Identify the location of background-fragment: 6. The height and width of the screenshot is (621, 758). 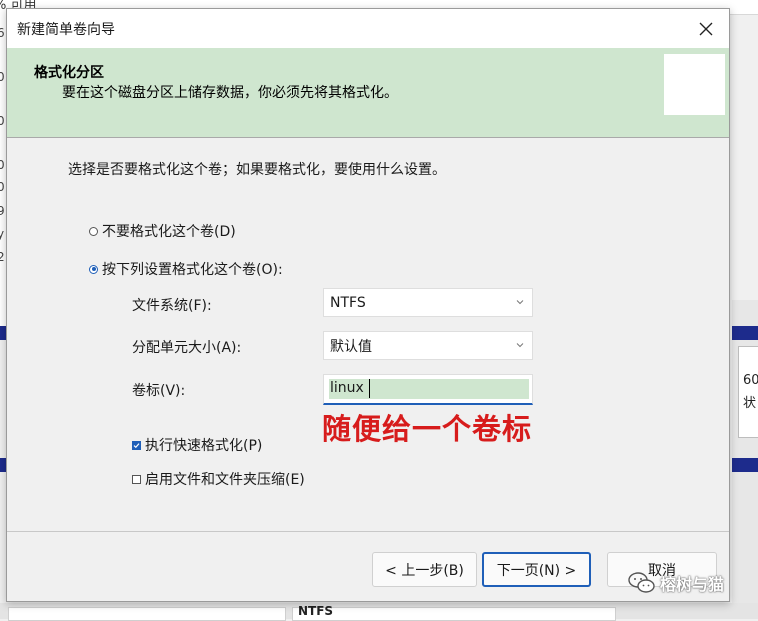
(2, 33).